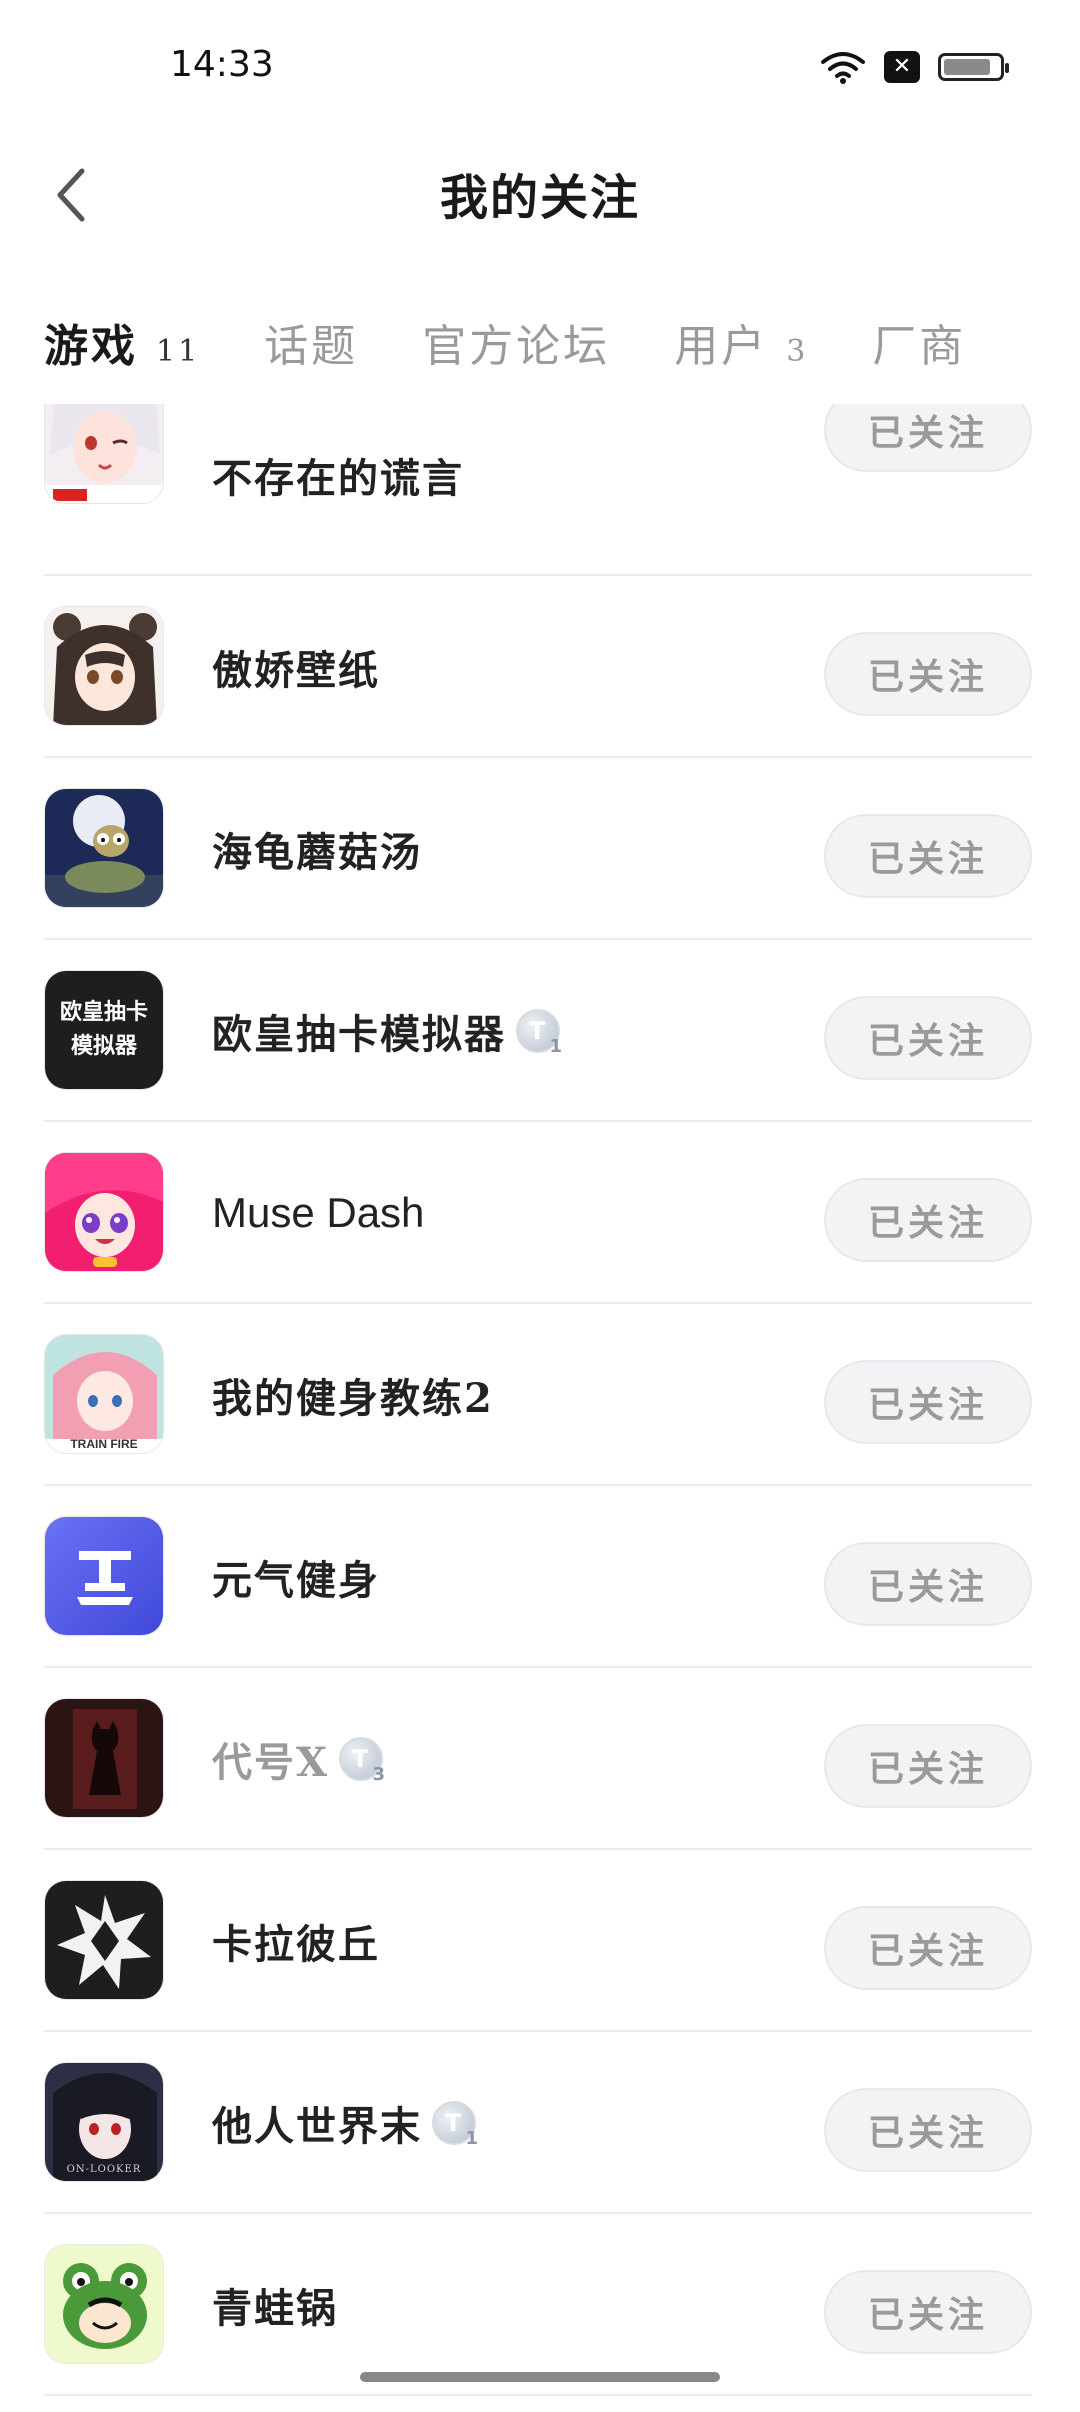  What do you see at coordinates (104, 1444) in the screenshot?
I see `icon-caption: TRAIN FIRE` at bounding box center [104, 1444].